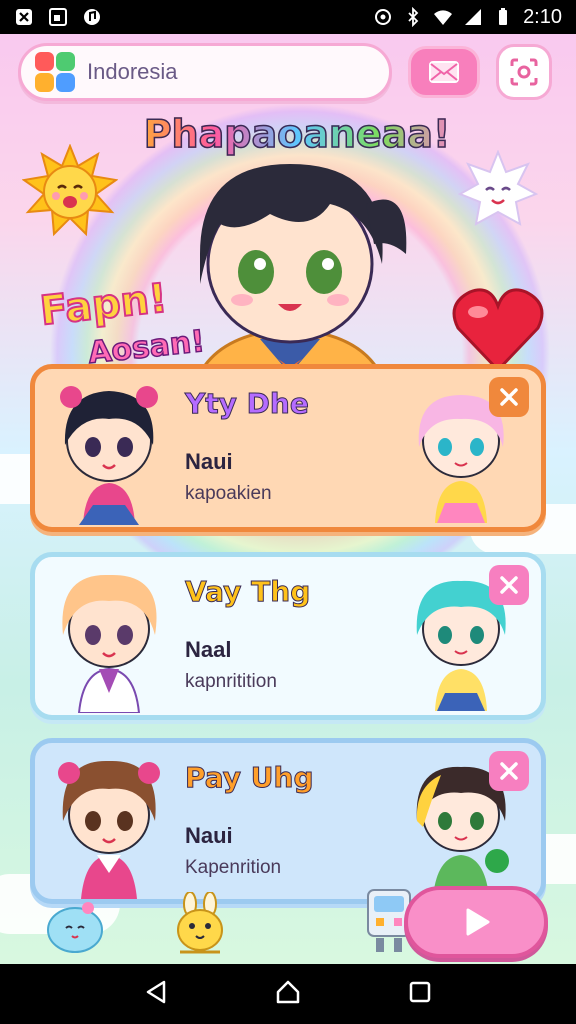 This screenshot has height=1024, width=576. I want to click on mail-icon, so click(444, 72).